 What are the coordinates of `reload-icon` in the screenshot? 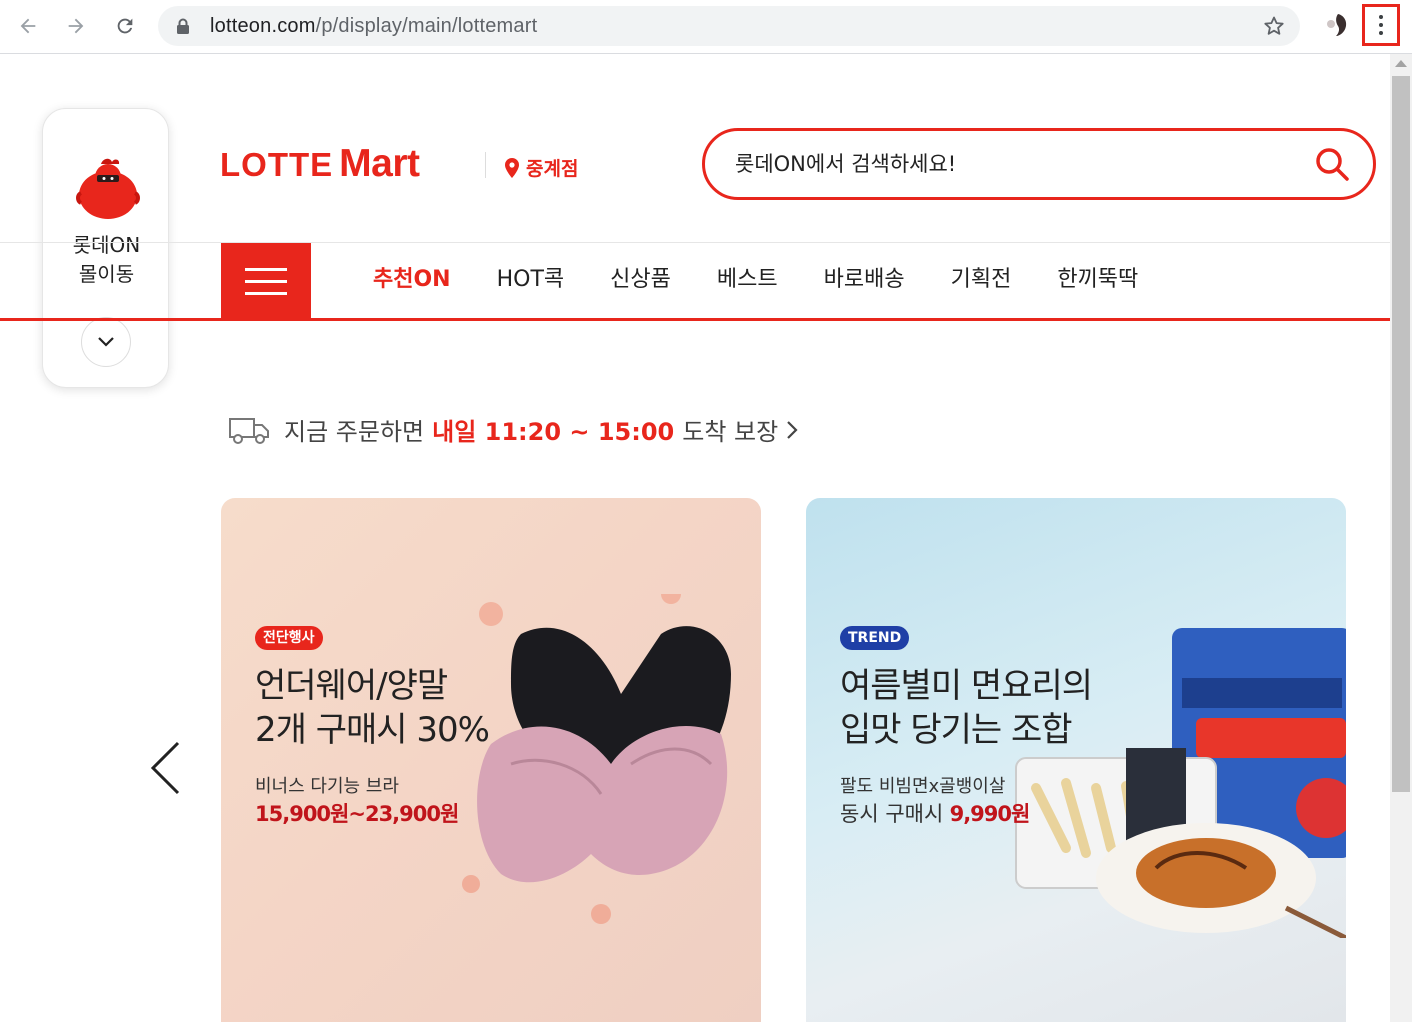 It's located at (125, 26).